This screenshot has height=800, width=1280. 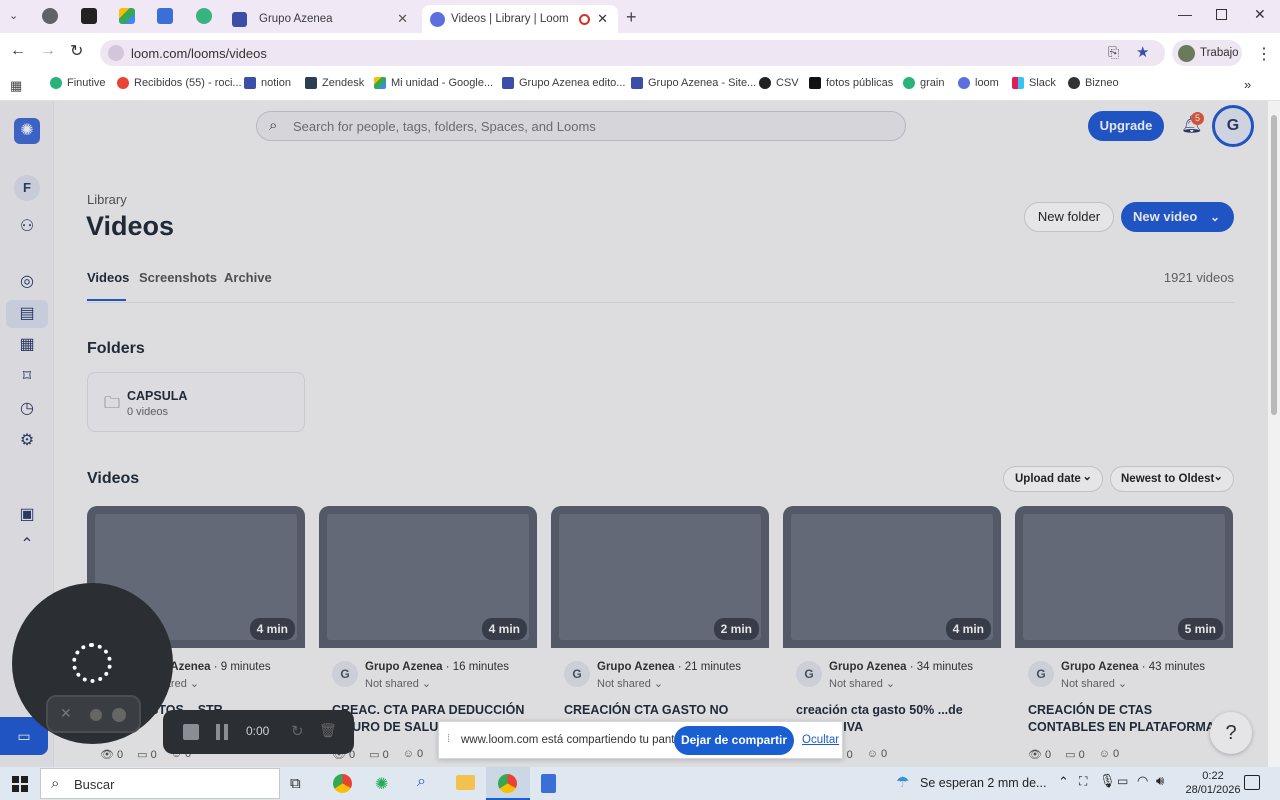 I want to click on library-icon: ▤, so click(x=27, y=314).